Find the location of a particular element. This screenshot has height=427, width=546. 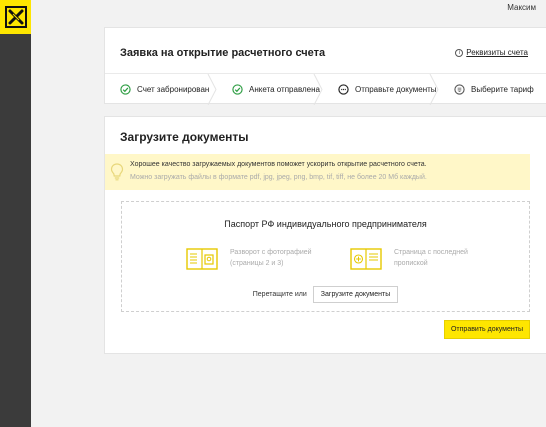

step-choose-tariff: Выберите тариф is located at coordinates (492, 89).